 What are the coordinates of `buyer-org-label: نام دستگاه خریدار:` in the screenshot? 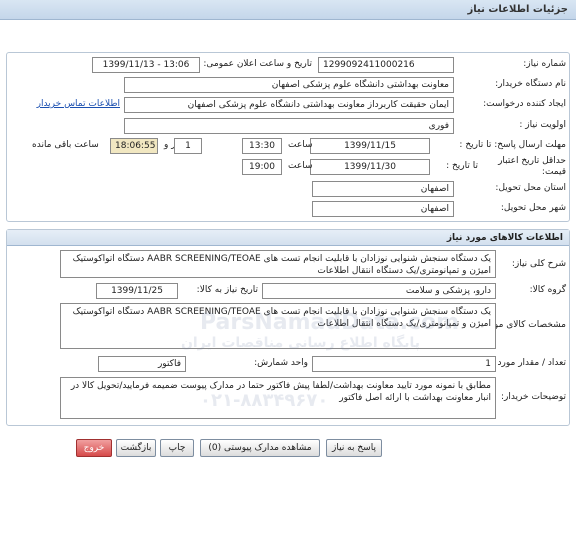 It's located at (530, 84).